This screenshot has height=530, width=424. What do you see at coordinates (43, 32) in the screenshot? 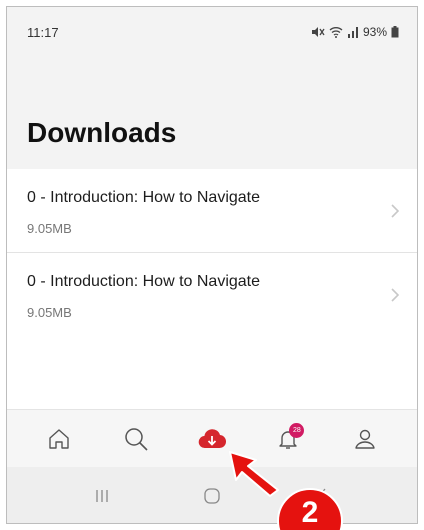
I see `status-time: 11:17` at bounding box center [43, 32].